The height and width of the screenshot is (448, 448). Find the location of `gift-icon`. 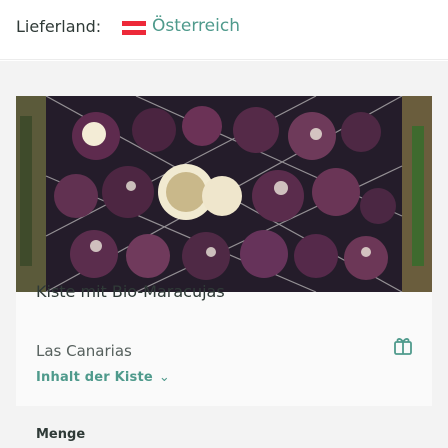

gift-icon is located at coordinates (403, 345).